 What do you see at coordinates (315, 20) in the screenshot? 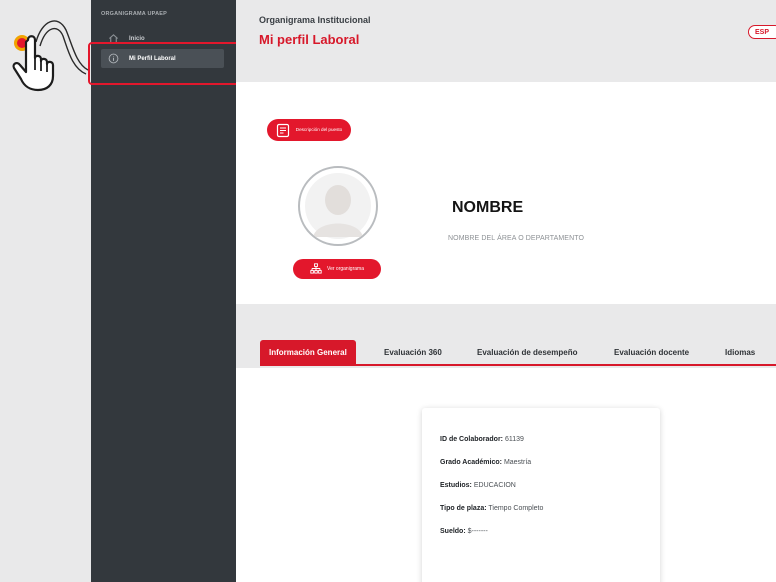
I see `breadcrumb: Organigrama Institucional` at bounding box center [315, 20].